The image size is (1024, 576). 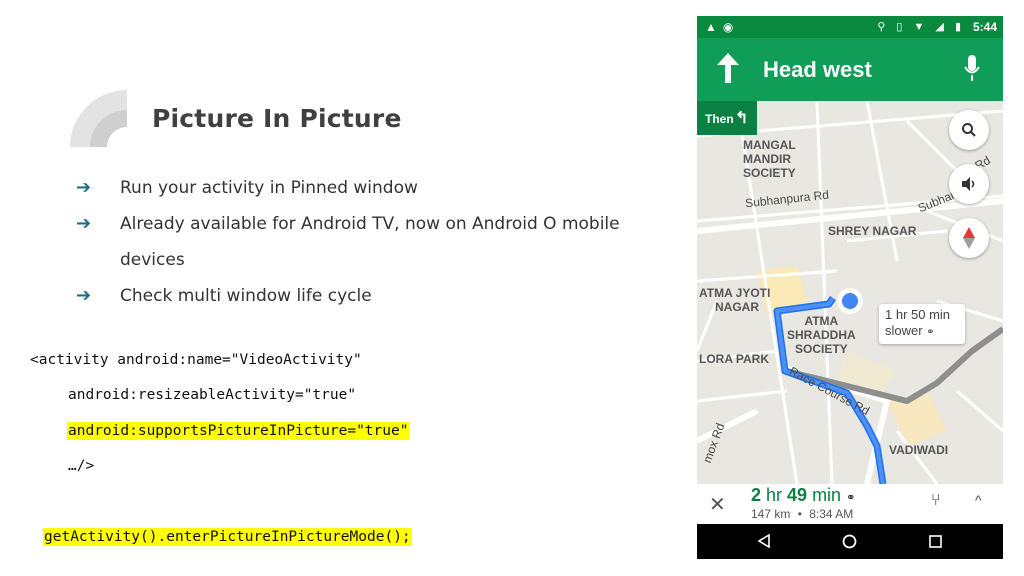 I want to click on alternate-routes-icon: ⑂, so click(x=936, y=501).